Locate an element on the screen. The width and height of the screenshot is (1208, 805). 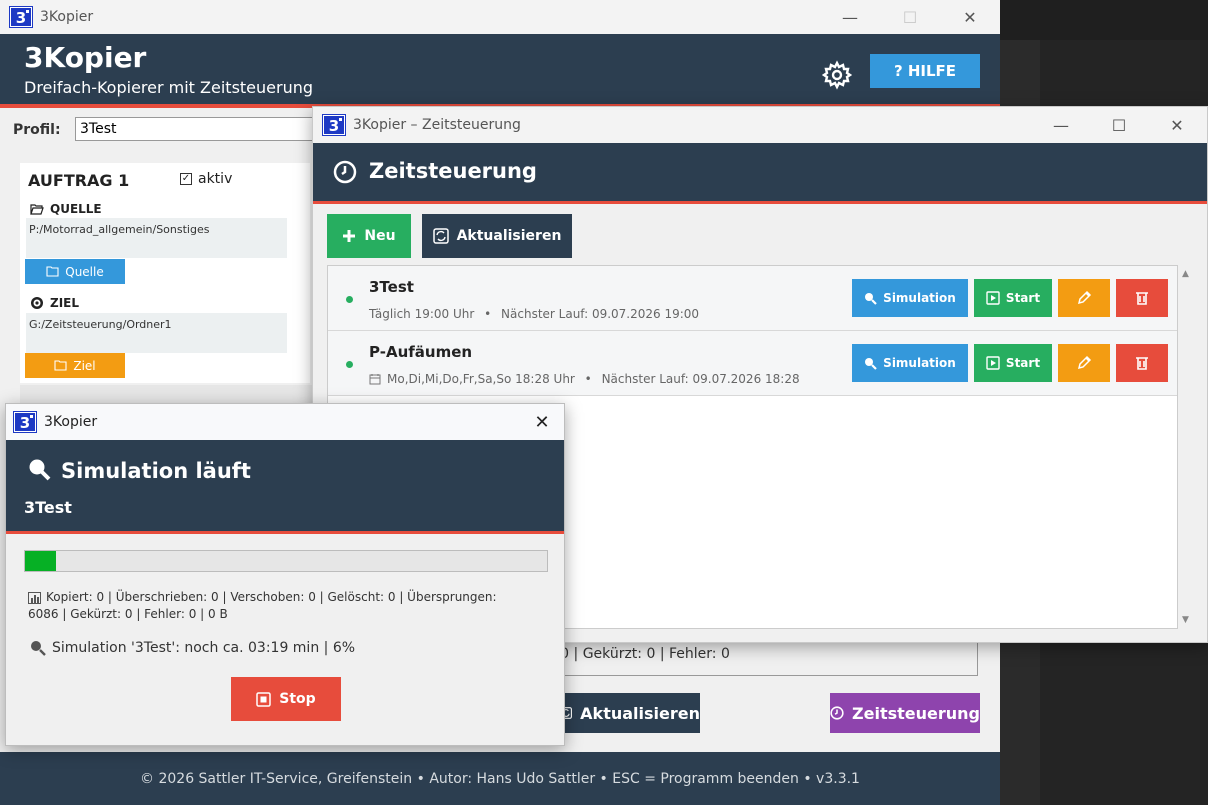
stop-icon is located at coordinates (264, 699).